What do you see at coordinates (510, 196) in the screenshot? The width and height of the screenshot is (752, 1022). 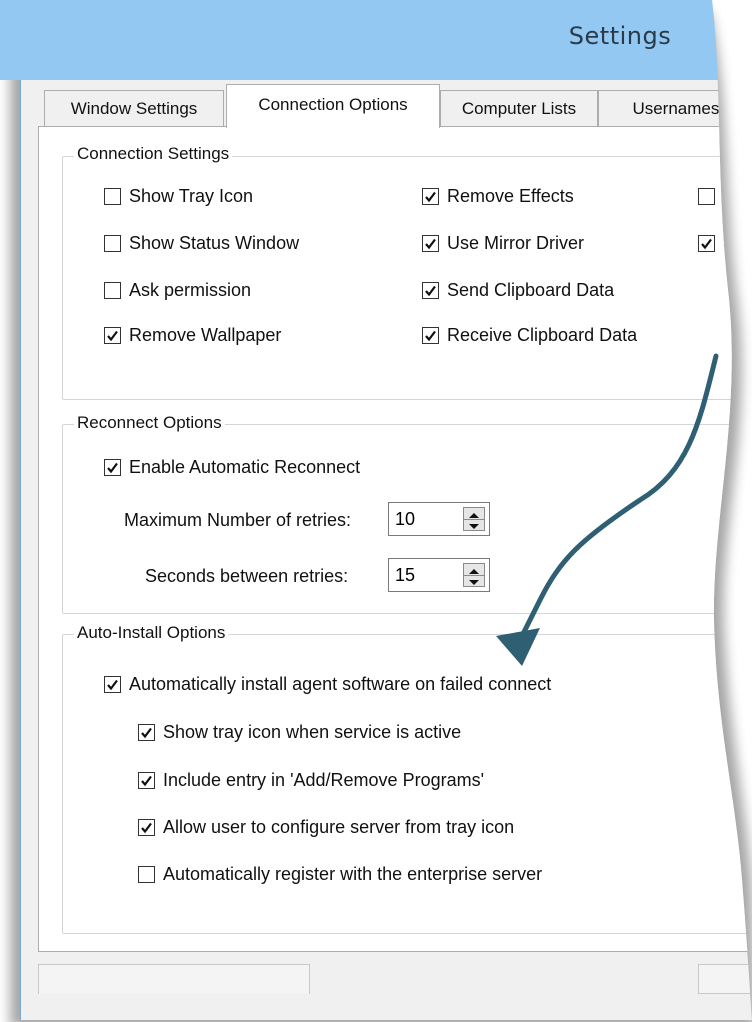 I see `checkbox-label: Remove Effects` at bounding box center [510, 196].